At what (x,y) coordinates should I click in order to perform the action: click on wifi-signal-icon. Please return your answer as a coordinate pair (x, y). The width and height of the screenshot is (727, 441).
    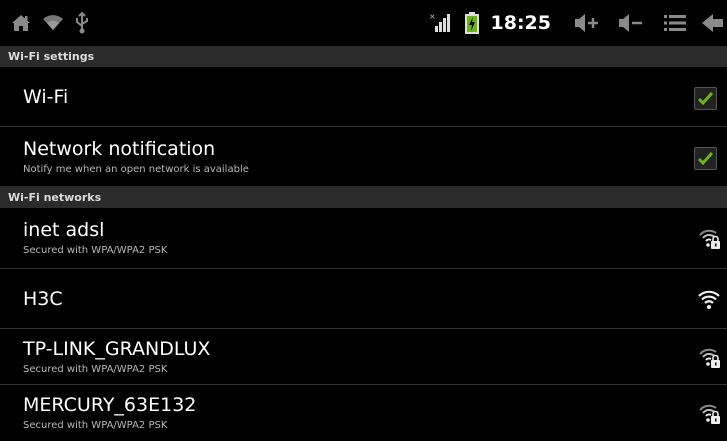
    Looking at the image, I should click on (709, 299).